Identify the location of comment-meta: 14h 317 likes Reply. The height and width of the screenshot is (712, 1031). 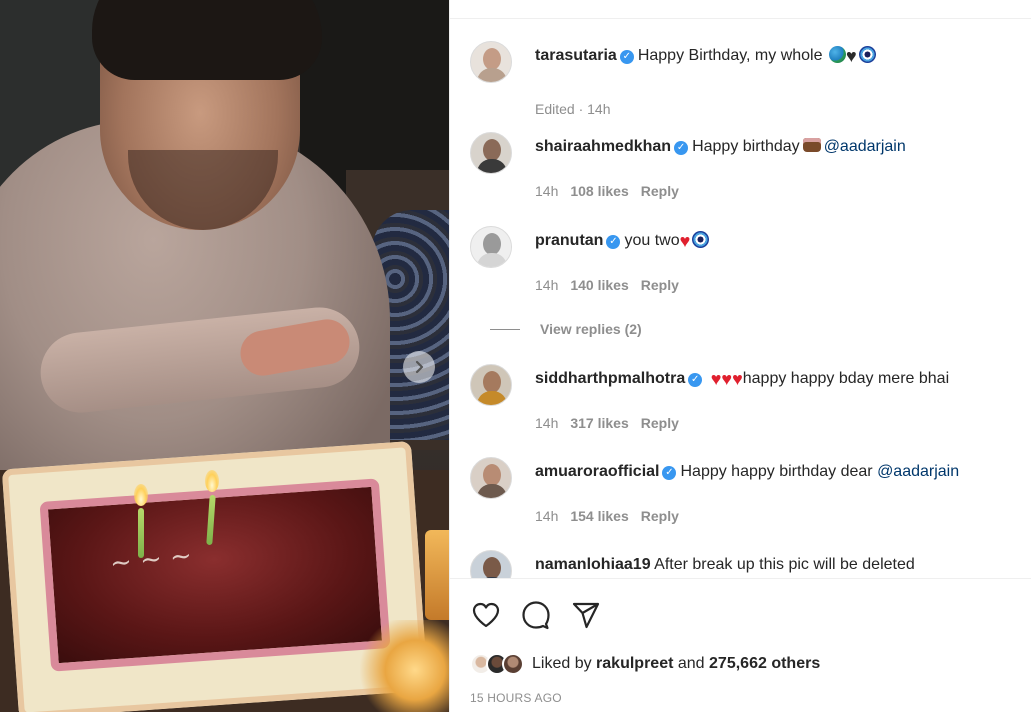
(607, 423).